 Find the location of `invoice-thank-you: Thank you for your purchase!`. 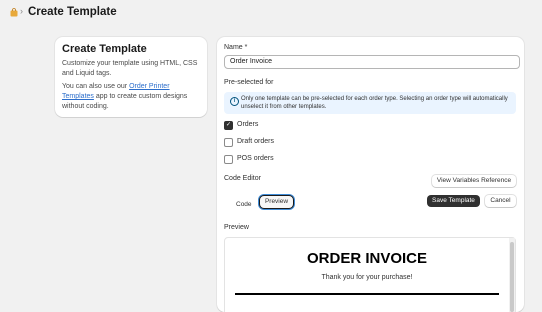

invoice-thank-you: Thank you for your purchase! is located at coordinates (367, 277).